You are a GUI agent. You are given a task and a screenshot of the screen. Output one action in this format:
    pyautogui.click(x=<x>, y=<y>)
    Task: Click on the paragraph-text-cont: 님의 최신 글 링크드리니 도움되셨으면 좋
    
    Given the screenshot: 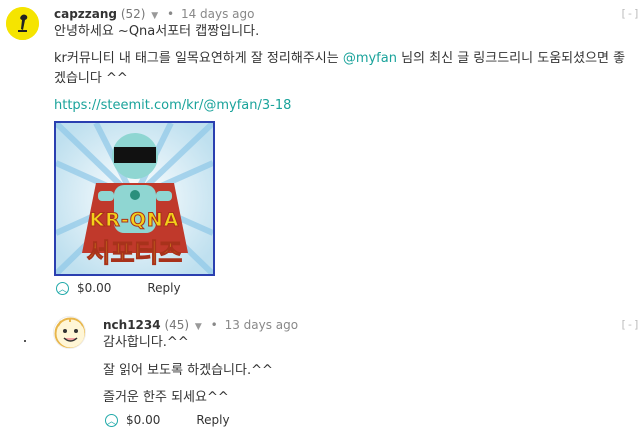 What is the action you would take?
    pyautogui.click(x=511, y=58)
    